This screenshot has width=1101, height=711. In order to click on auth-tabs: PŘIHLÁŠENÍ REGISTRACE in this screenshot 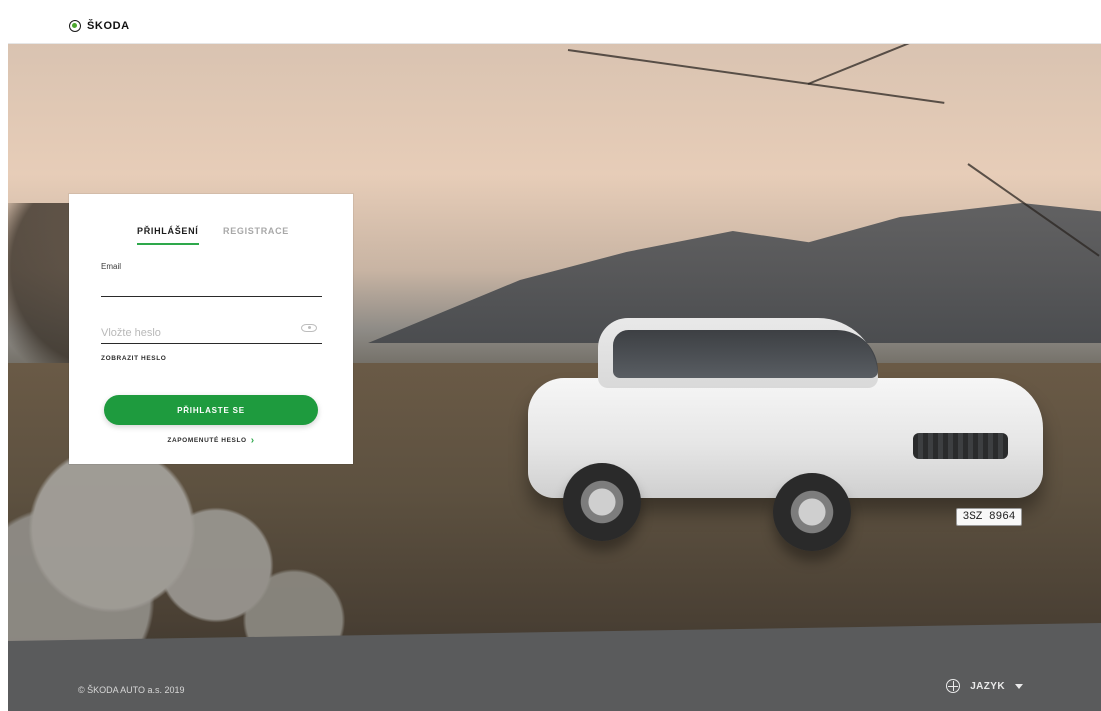, I will do `click(211, 238)`.